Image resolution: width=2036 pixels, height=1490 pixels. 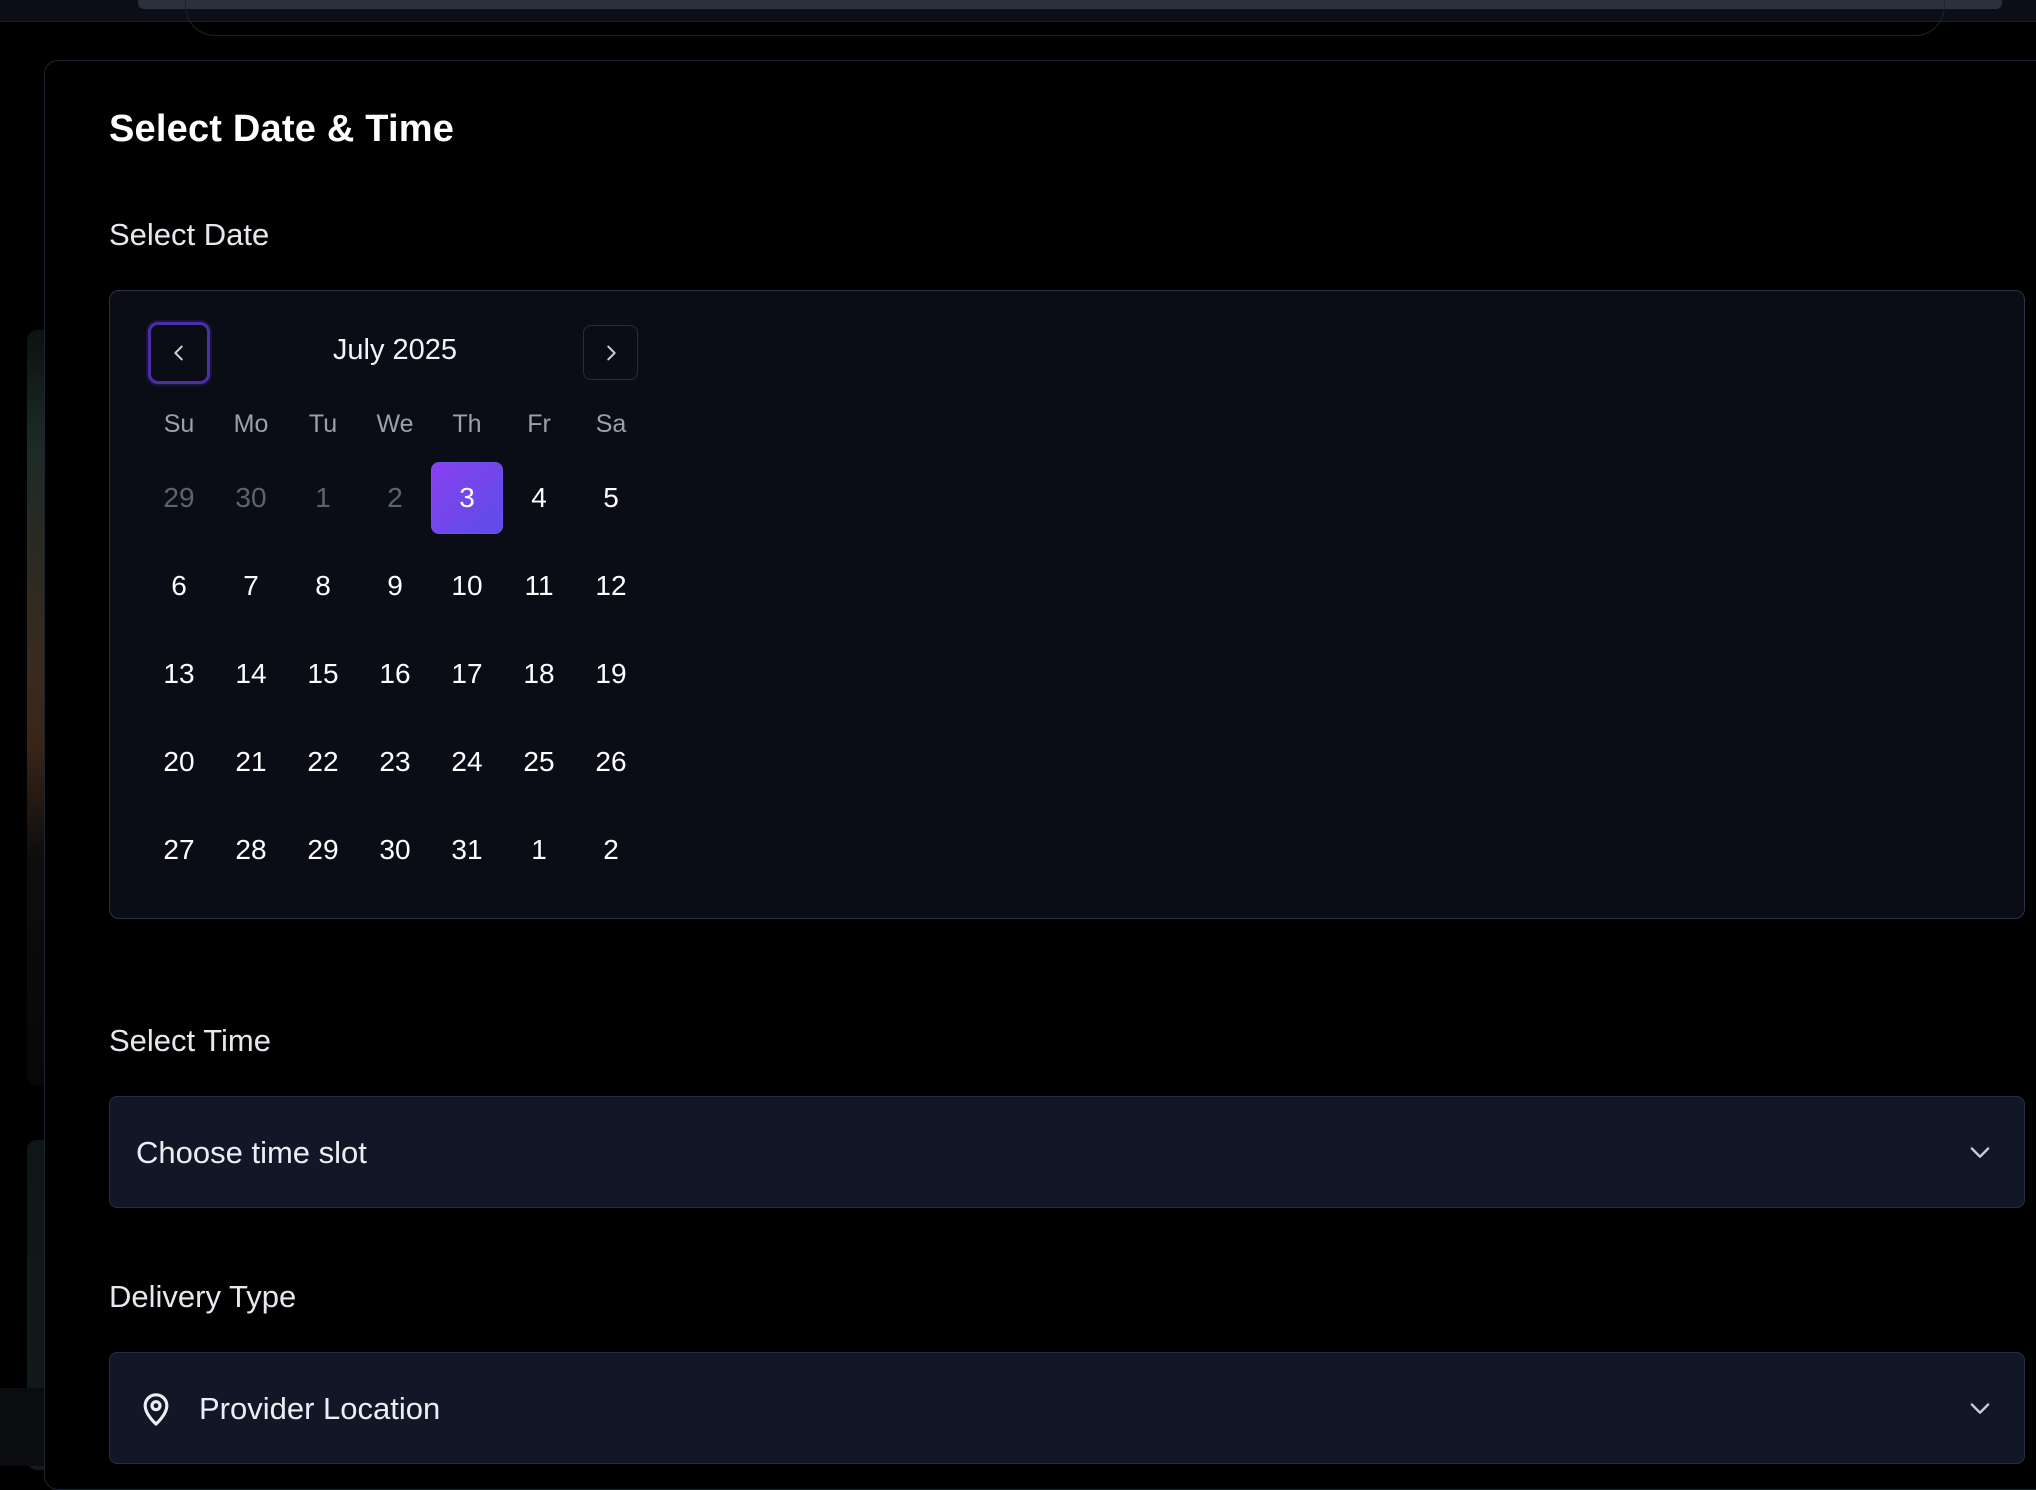 I want to click on map-pin-icon, so click(x=156, y=1409).